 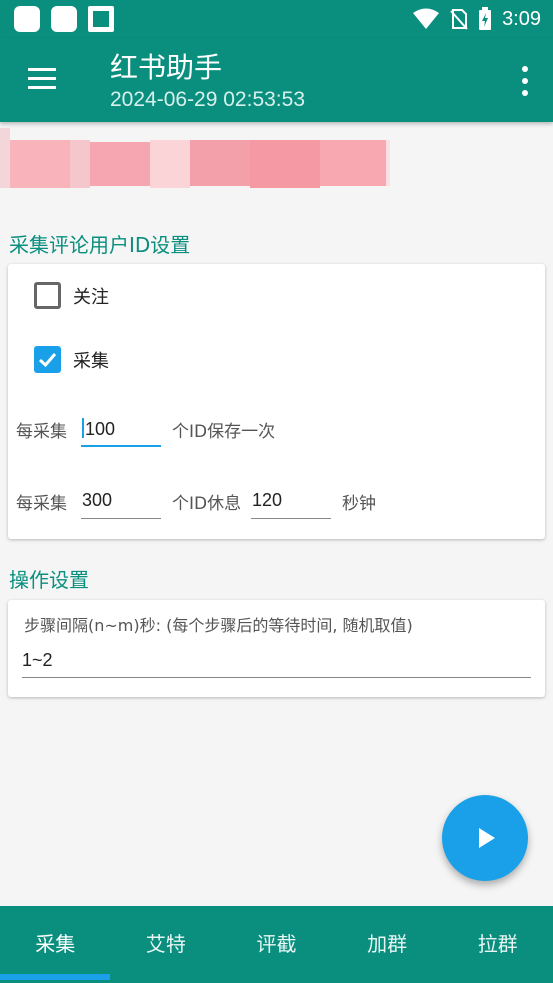 What do you see at coordinates (476, 19) in the screenshot?
I see `status-icons: 3:09` at bounding box center [476, 19].